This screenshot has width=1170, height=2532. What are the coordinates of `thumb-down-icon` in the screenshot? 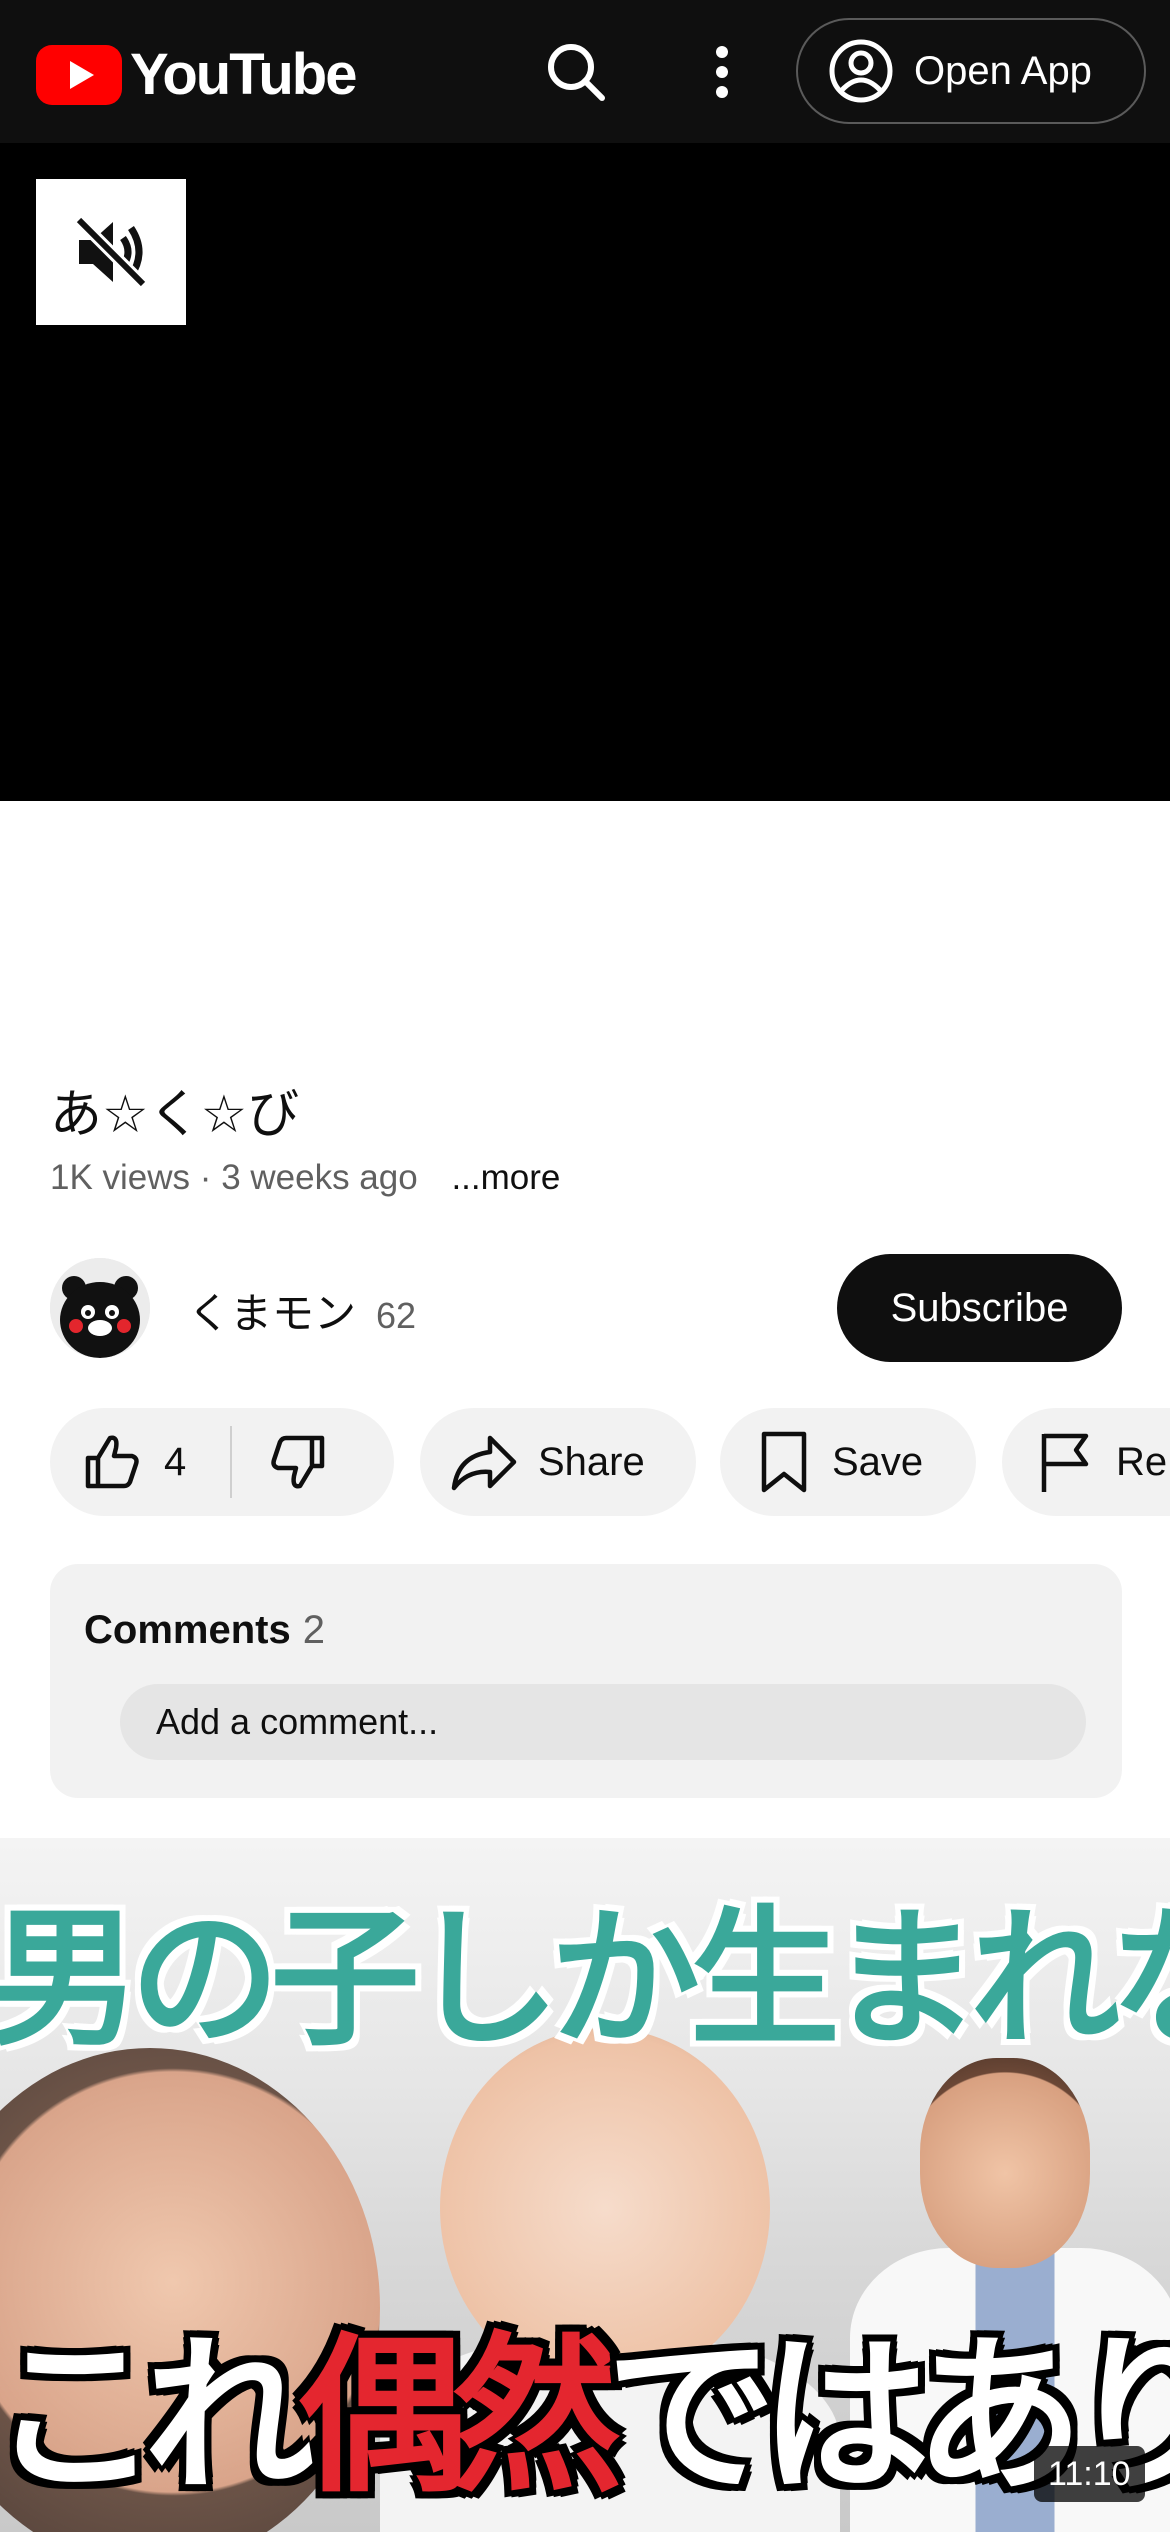 It's located at (298, 1462).